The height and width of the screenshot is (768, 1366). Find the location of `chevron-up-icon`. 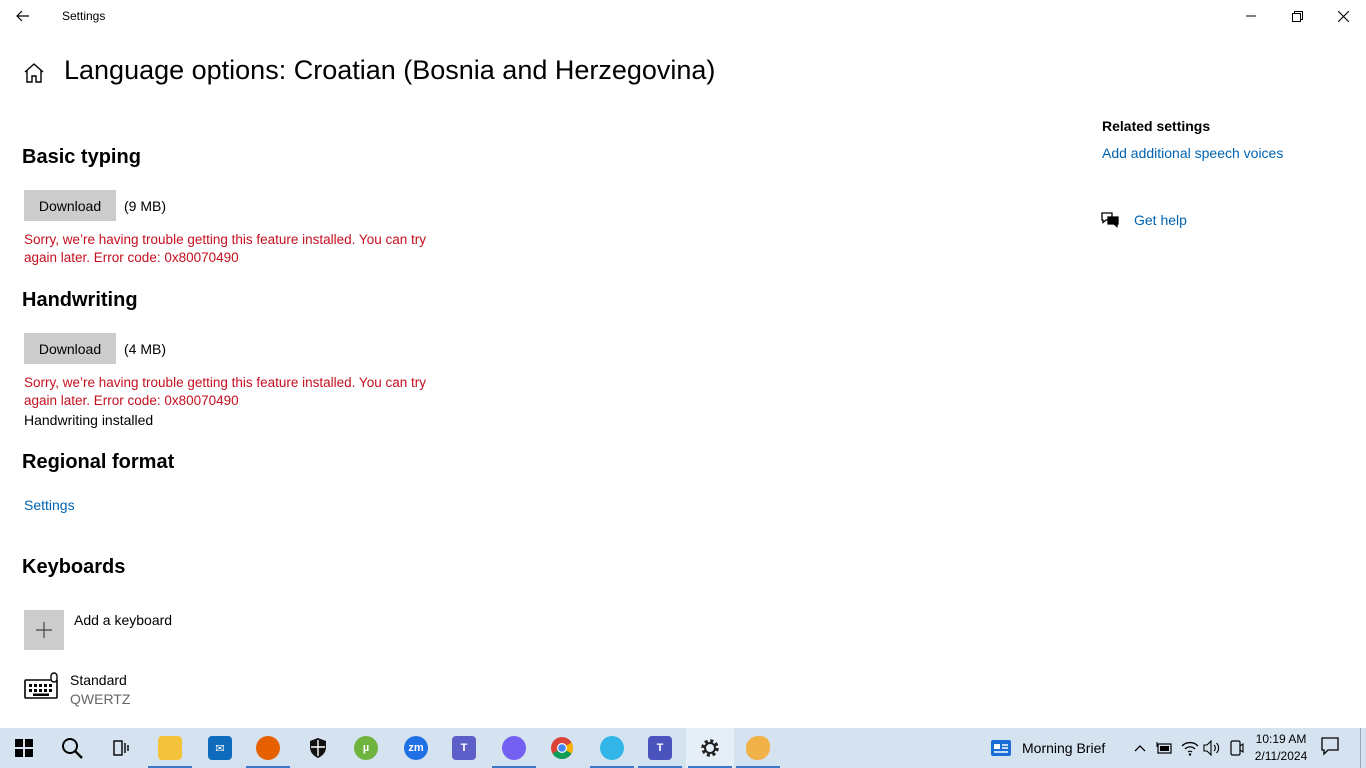

chevron-up-icon is located at coordinates (1140, 748).